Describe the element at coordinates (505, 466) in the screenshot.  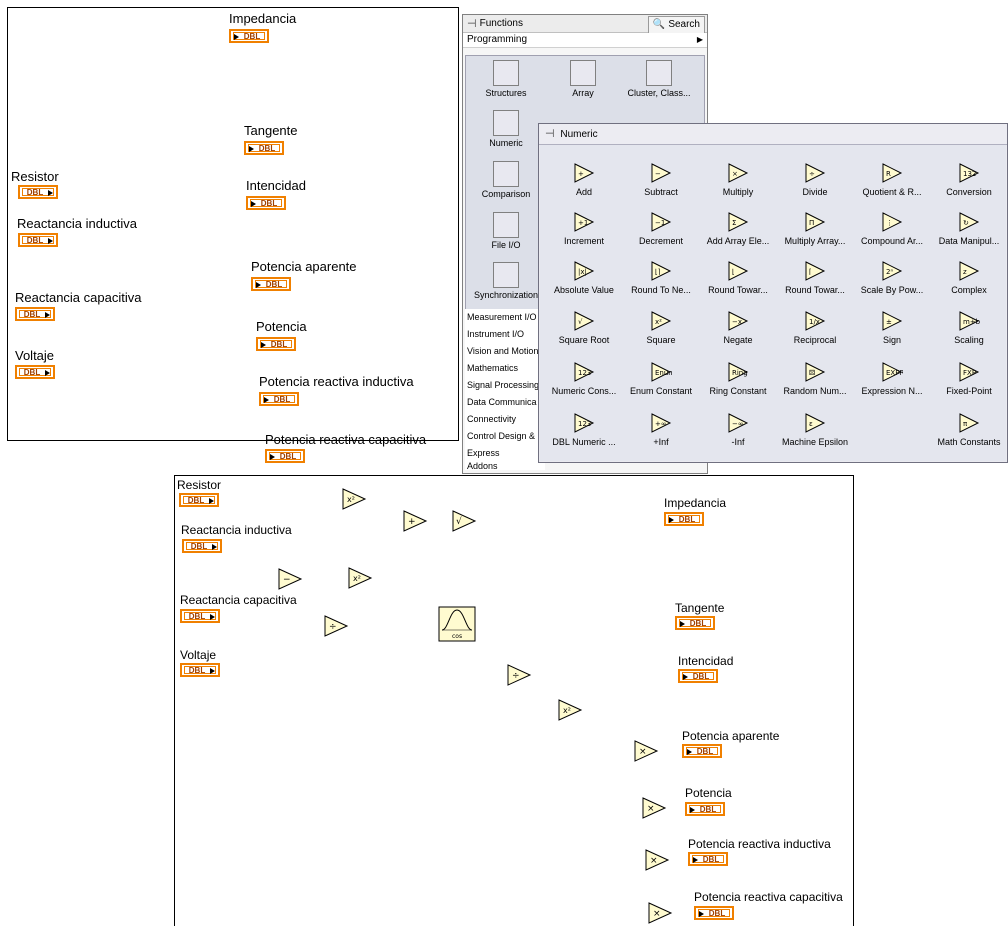
I see `list-item: Addons` at that location.